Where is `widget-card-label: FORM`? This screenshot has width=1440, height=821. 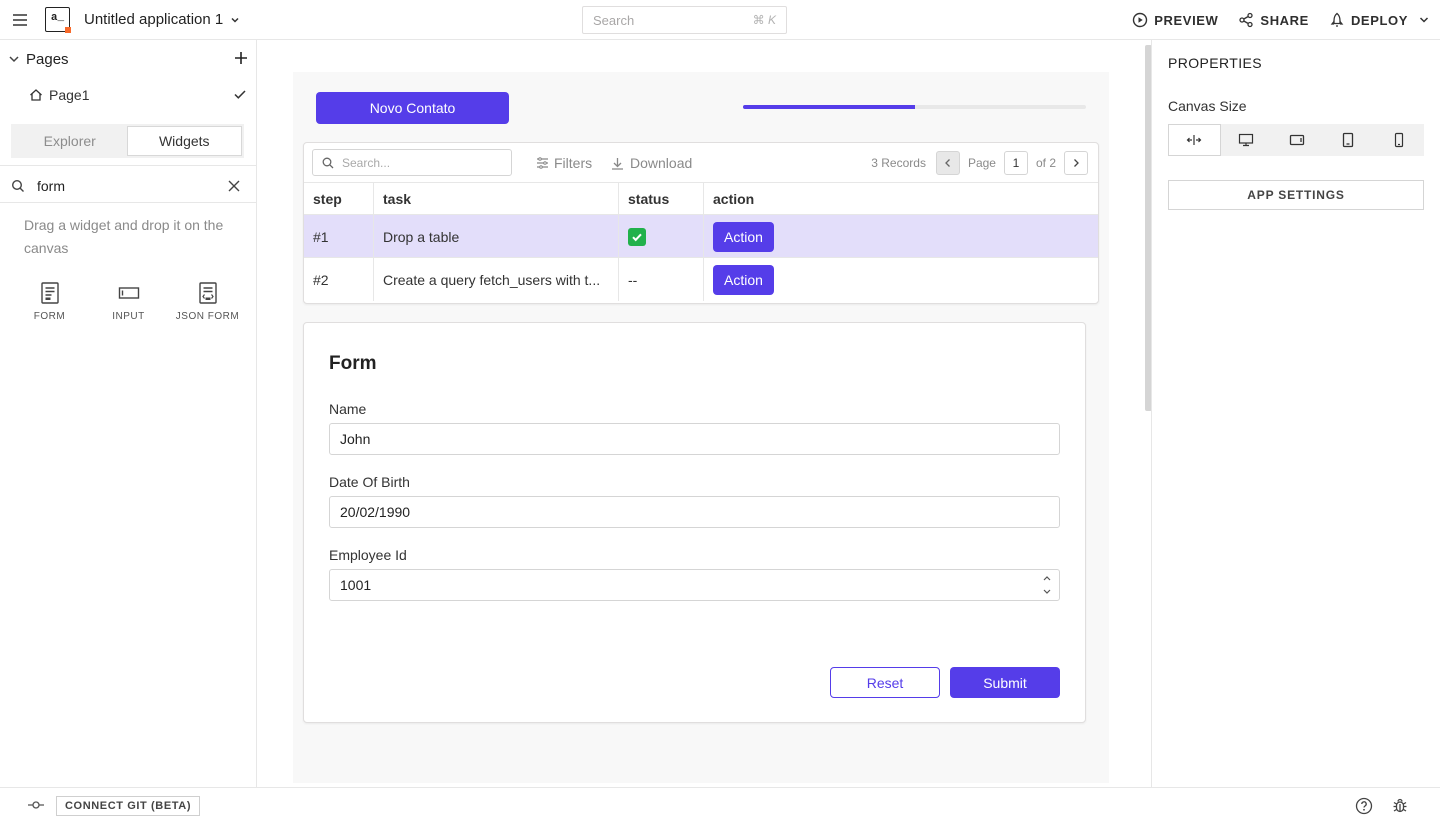
widget-card-label: FORM is located at coordinates (49, 316).